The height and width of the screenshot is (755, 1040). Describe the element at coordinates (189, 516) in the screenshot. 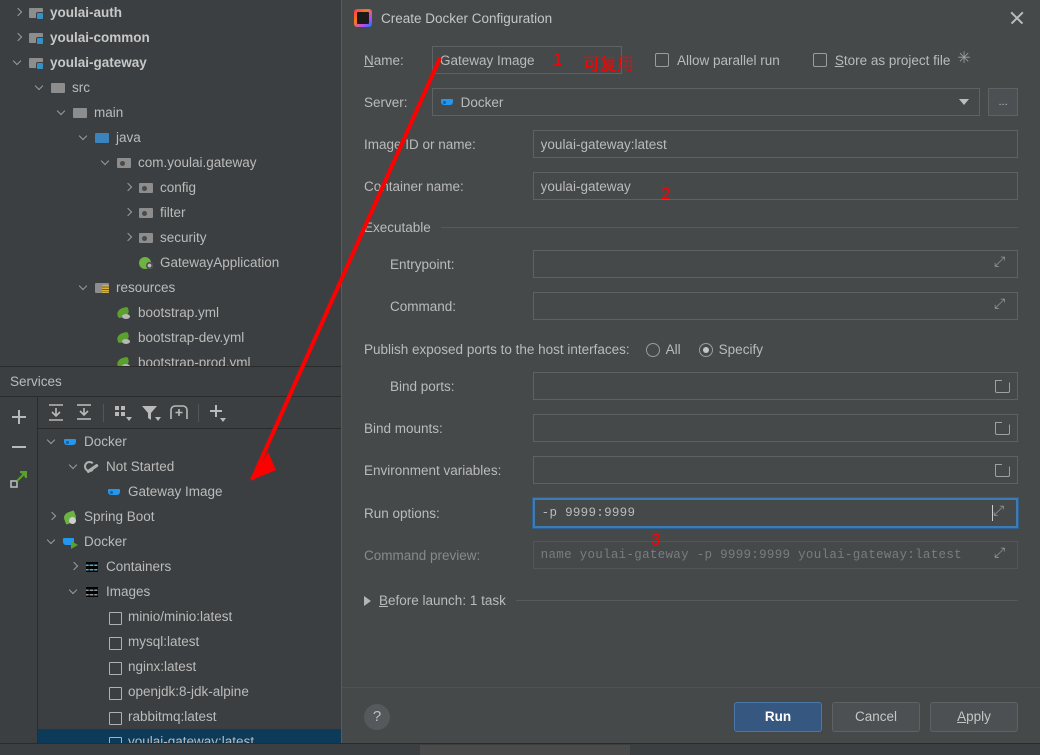

I see `services-tree-item: Spring Boot` at that location.